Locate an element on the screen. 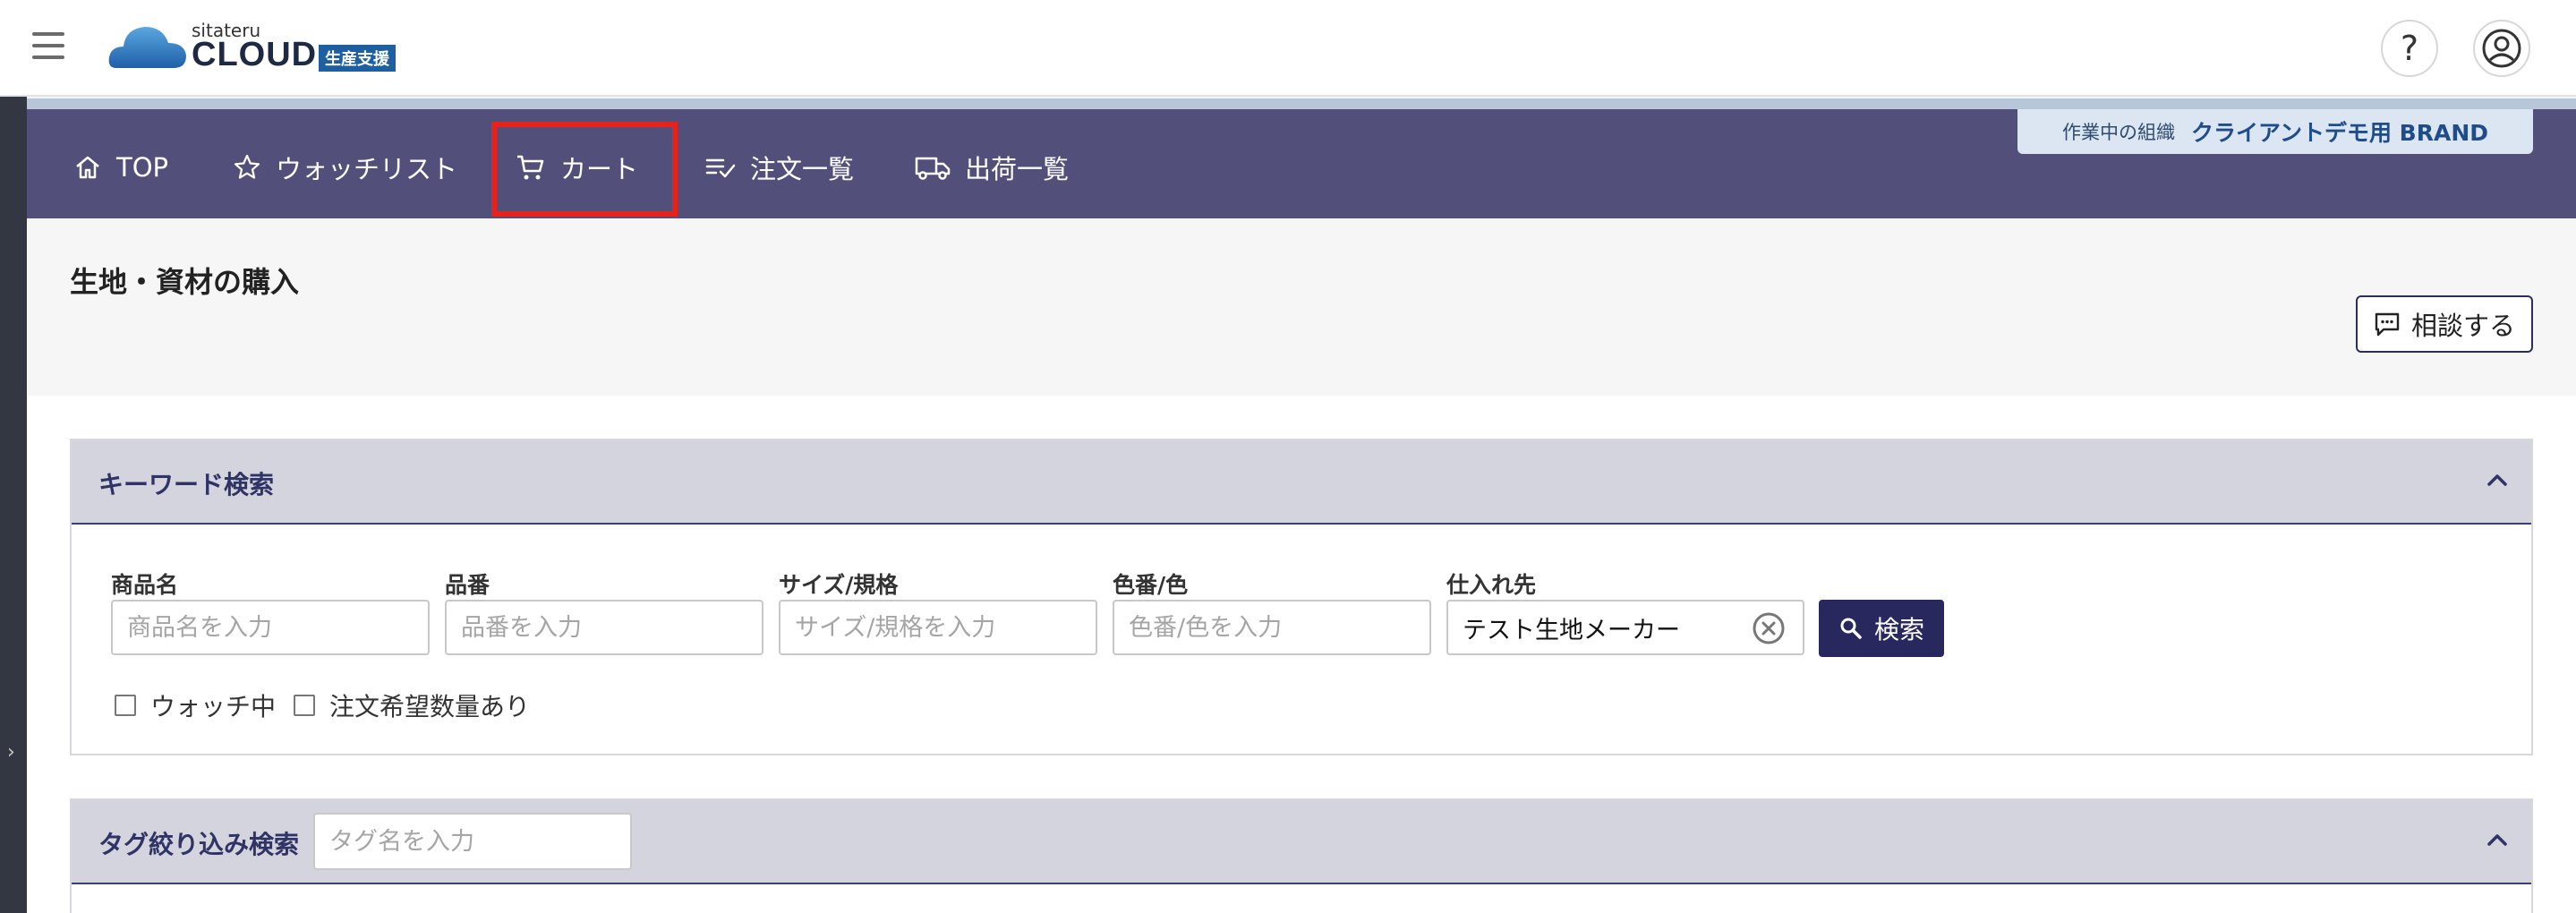 Image resolution: width=2576 pixels, height=913 pixels. nav-item-top: TOP is located at coordinates (120, 168).